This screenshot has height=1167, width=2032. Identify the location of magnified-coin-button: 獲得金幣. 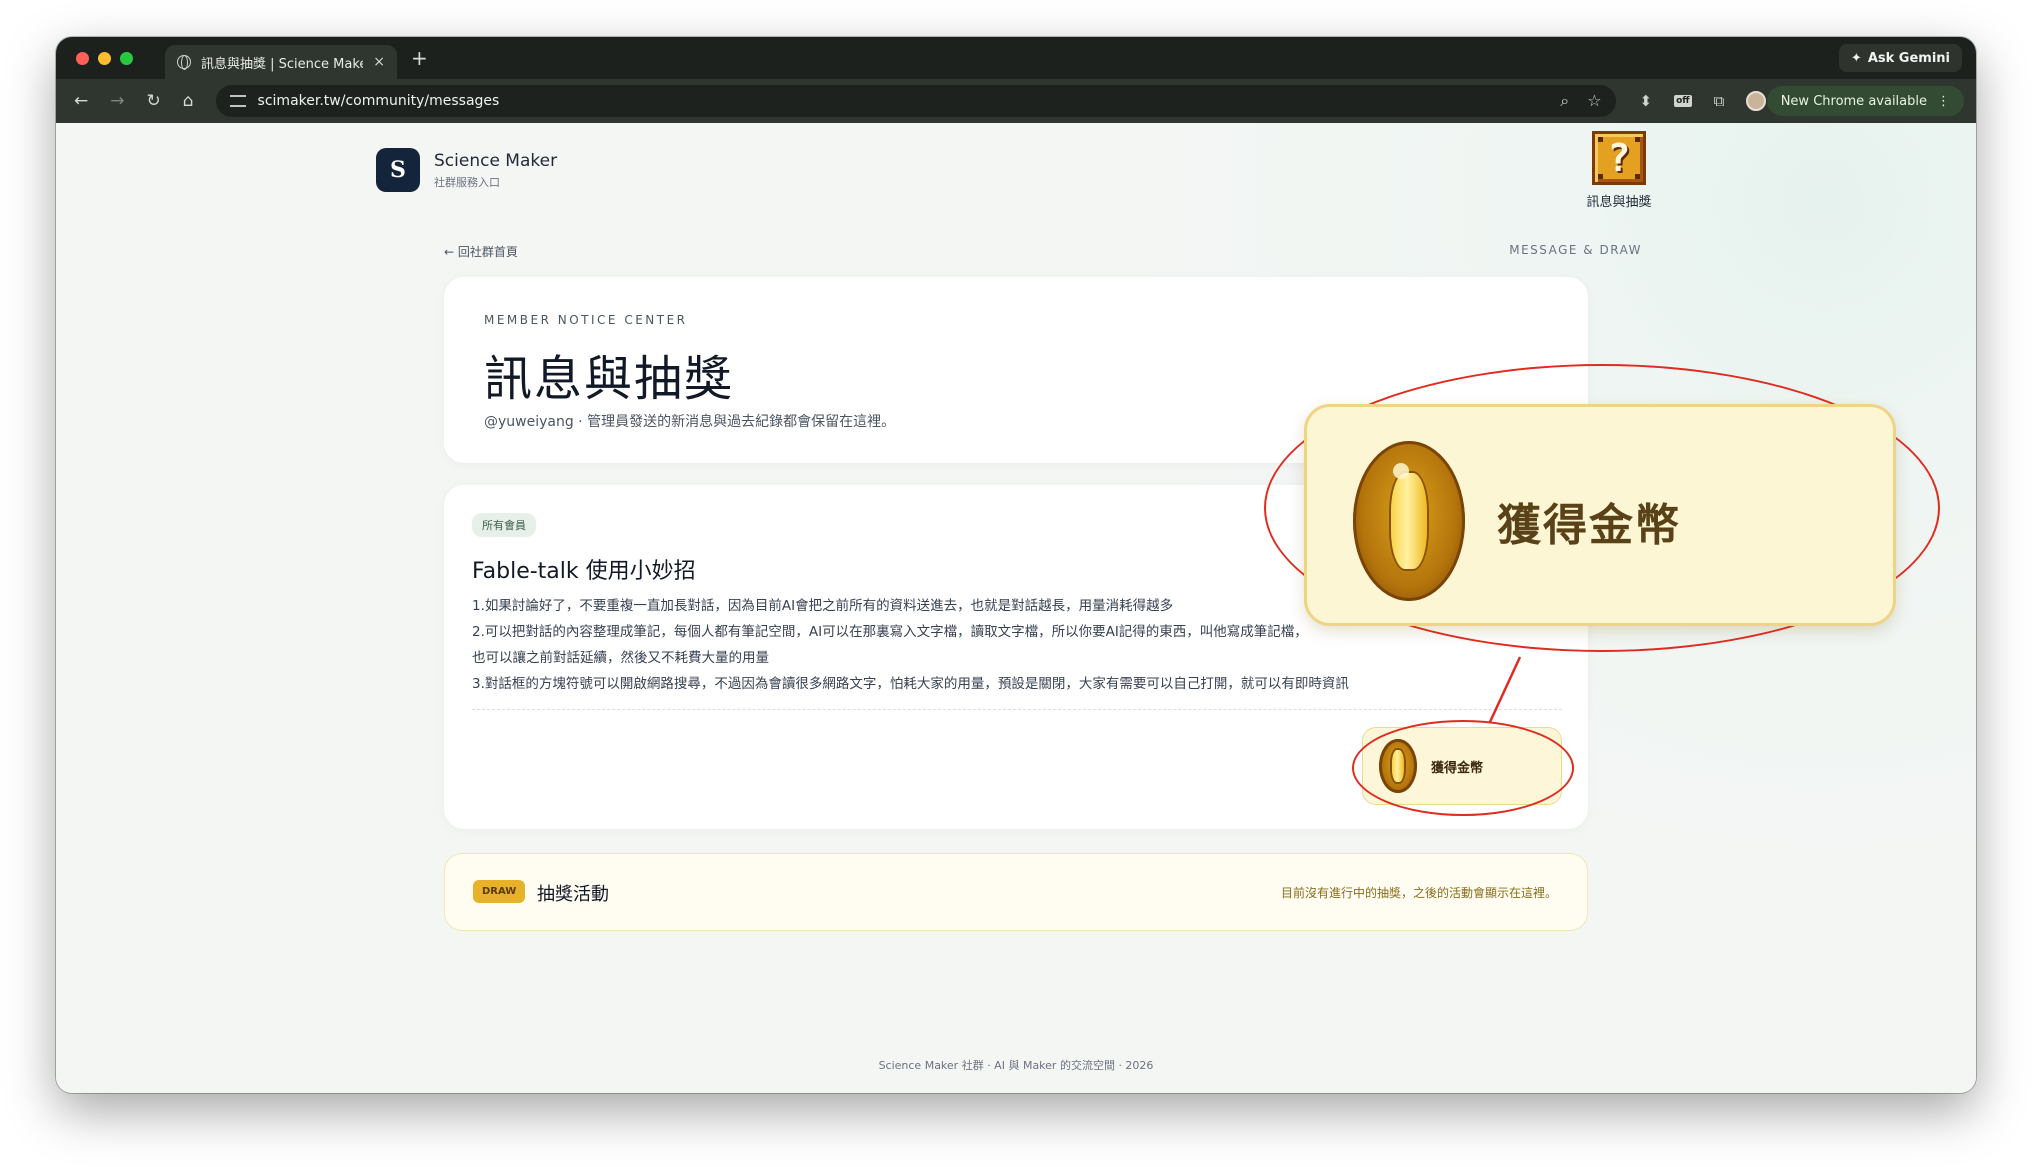
(1600, 515).